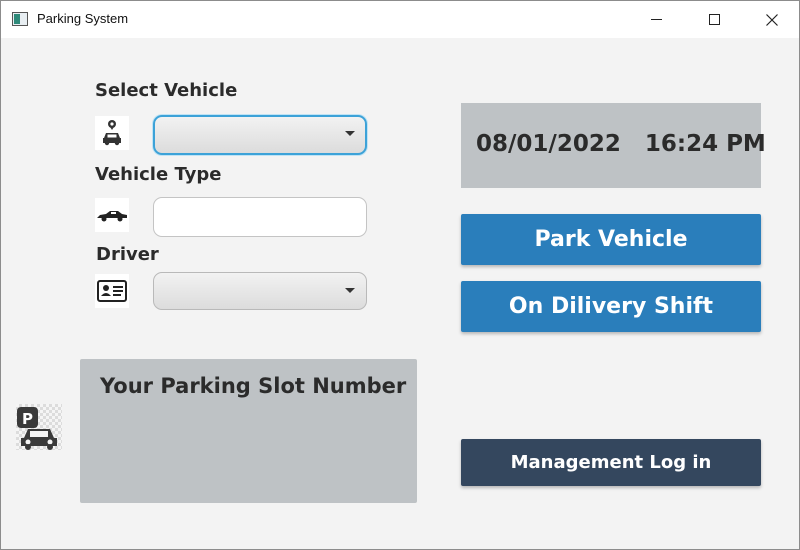  What do you see at coordinates (20, 19) in the screenshot?
I see `app-window-icon` at bounding box center [20, 19].